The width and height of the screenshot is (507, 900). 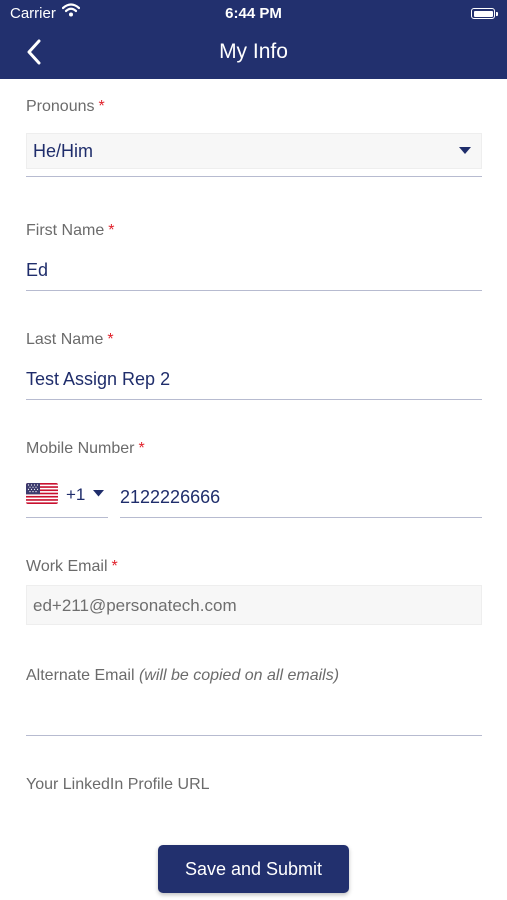 What do you see at coordinates (253, 51) in the screenshot?
I see `page-title: My Info` at bounding box center [253, 51].